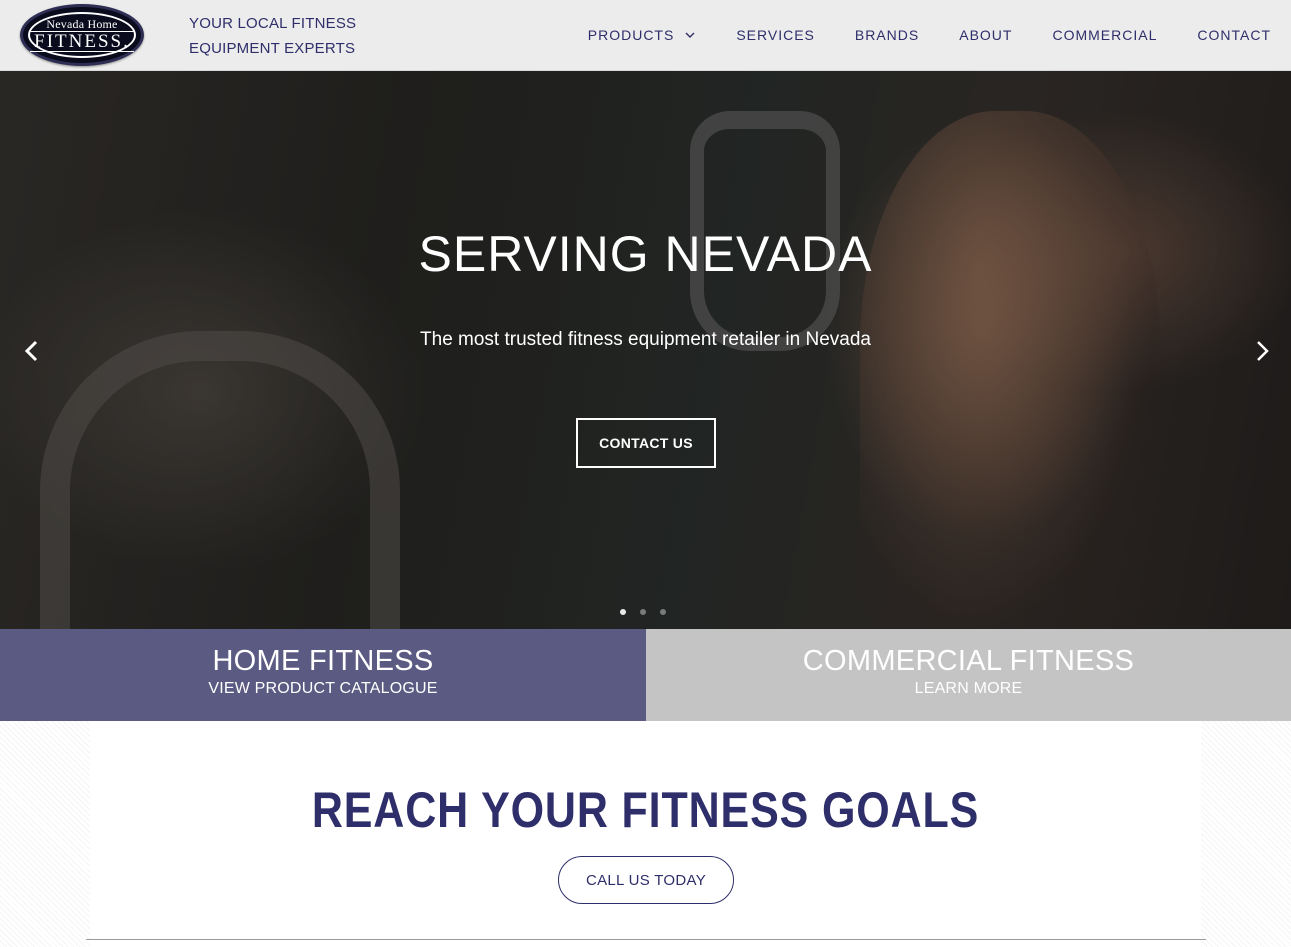  I want to click on learn-more-link: LEARN MORE, so click(969, 689).